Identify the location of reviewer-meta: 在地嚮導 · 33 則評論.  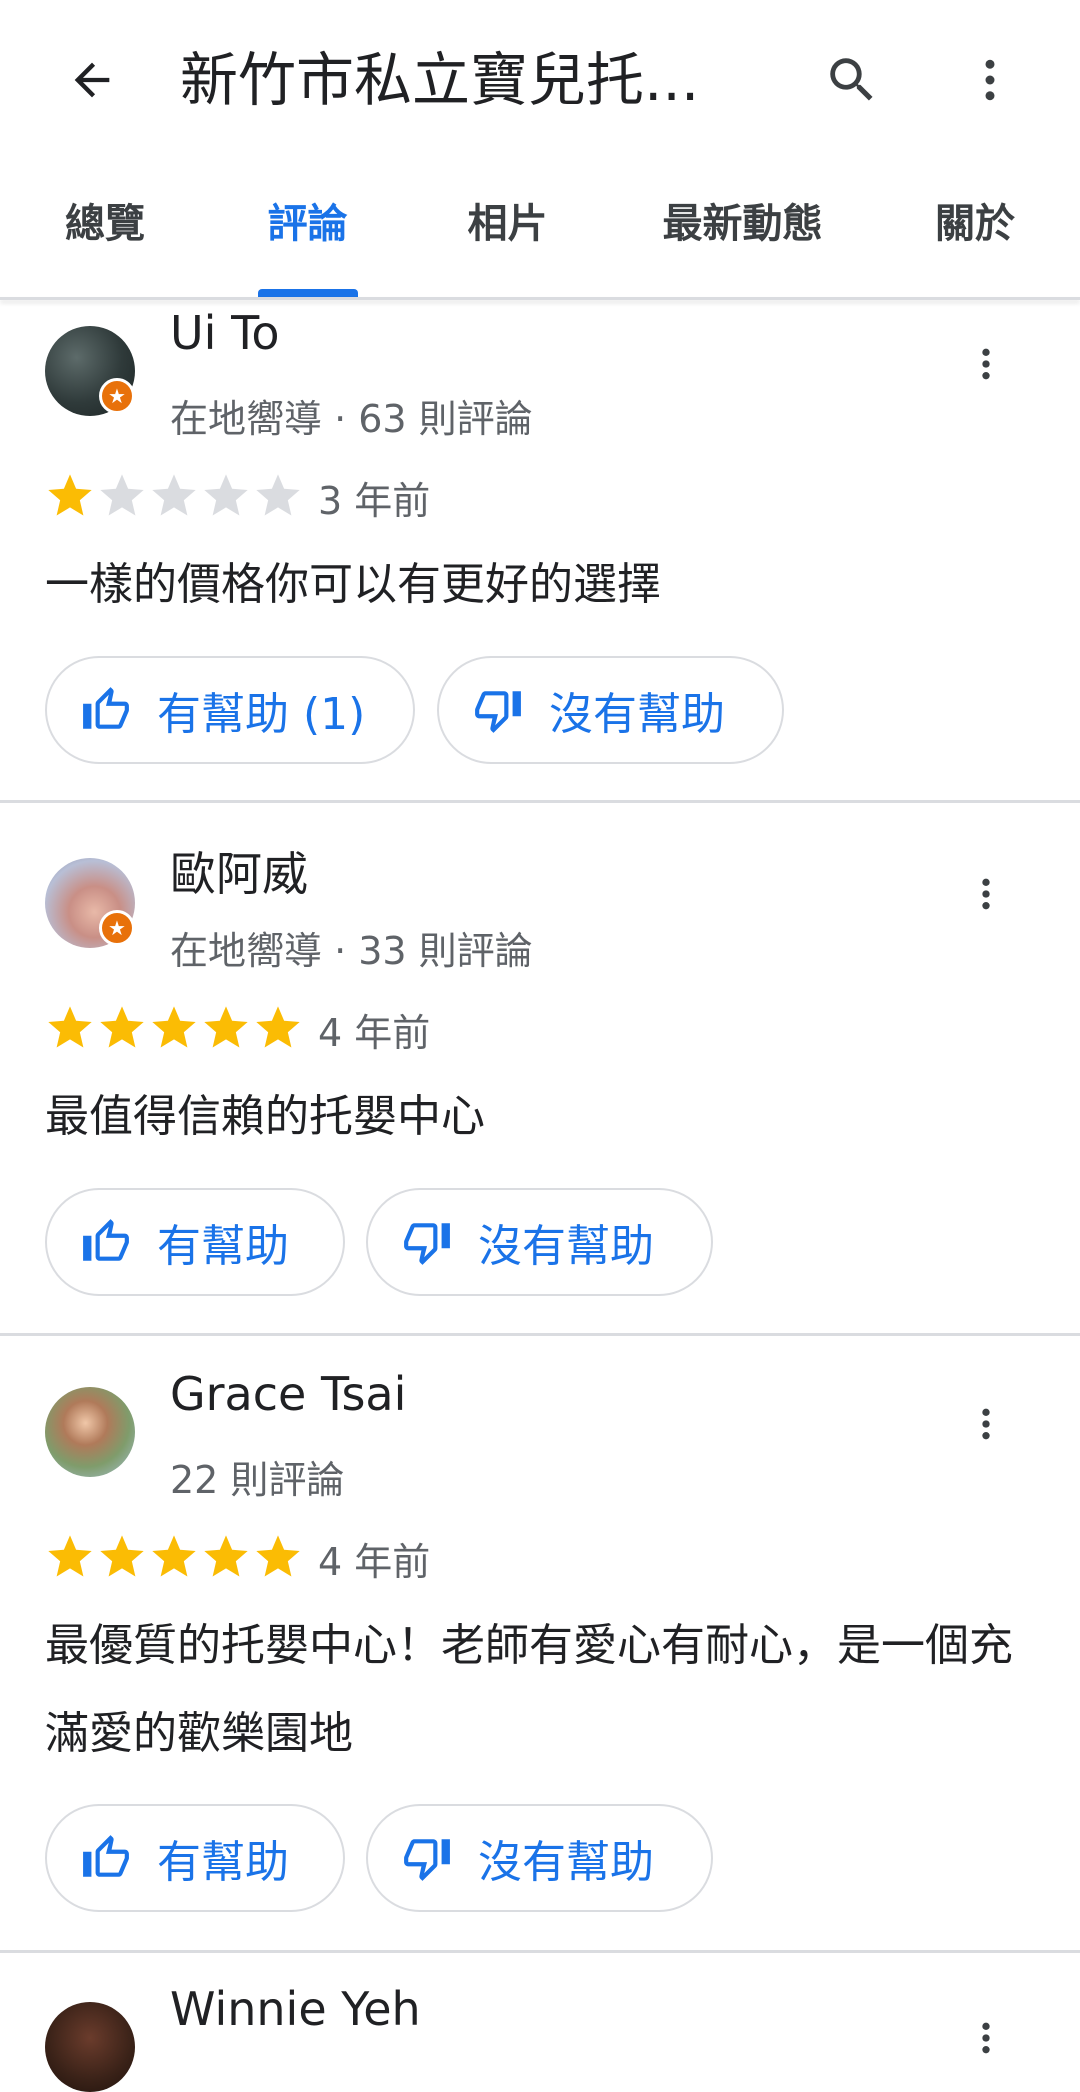
(351, 951).